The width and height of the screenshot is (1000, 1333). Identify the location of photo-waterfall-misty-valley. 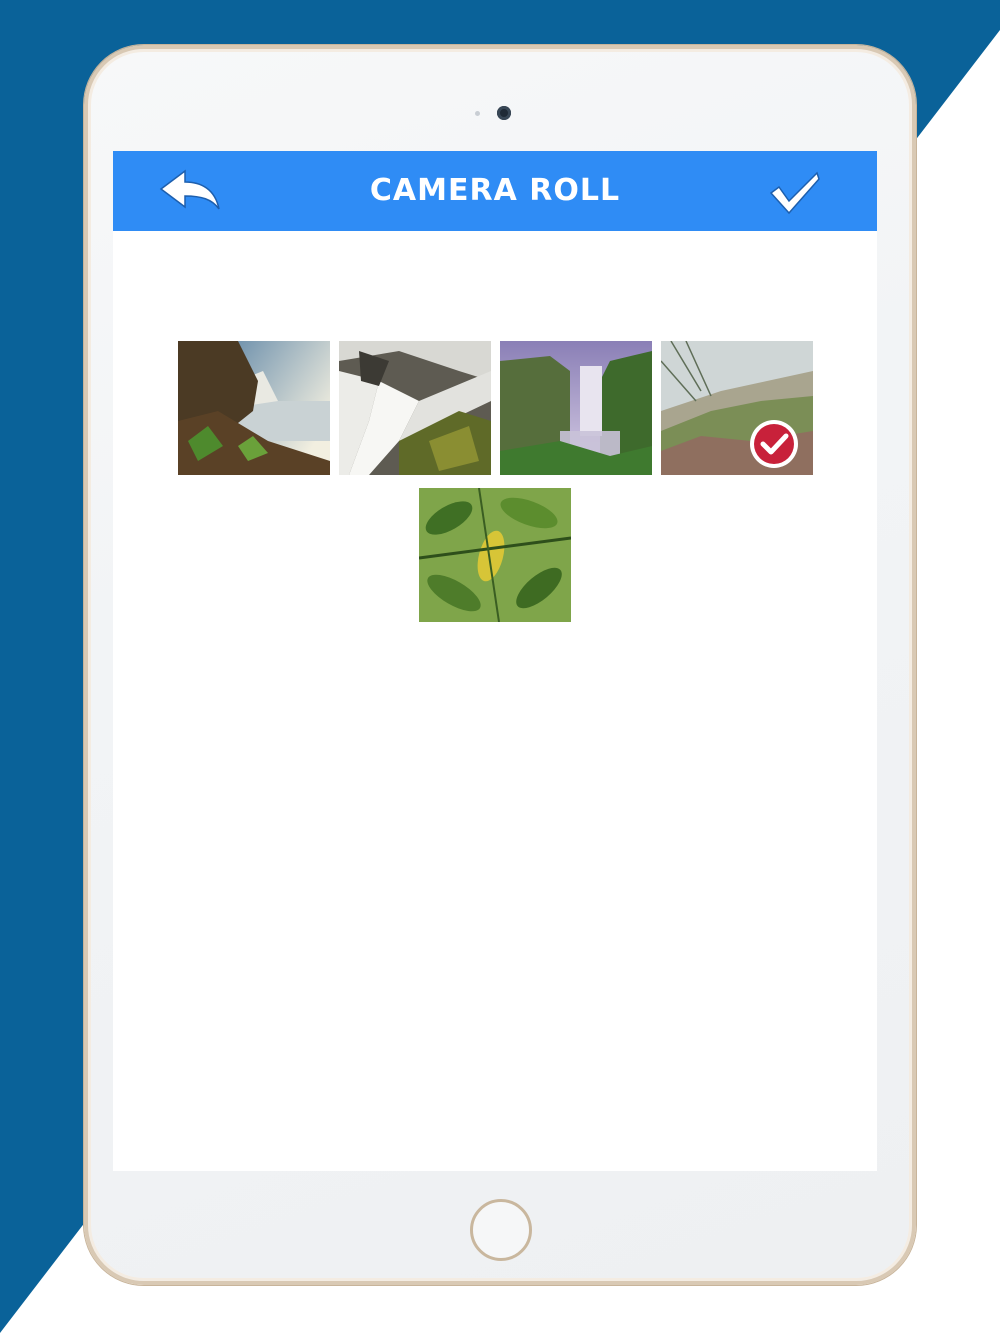
(576, 408).